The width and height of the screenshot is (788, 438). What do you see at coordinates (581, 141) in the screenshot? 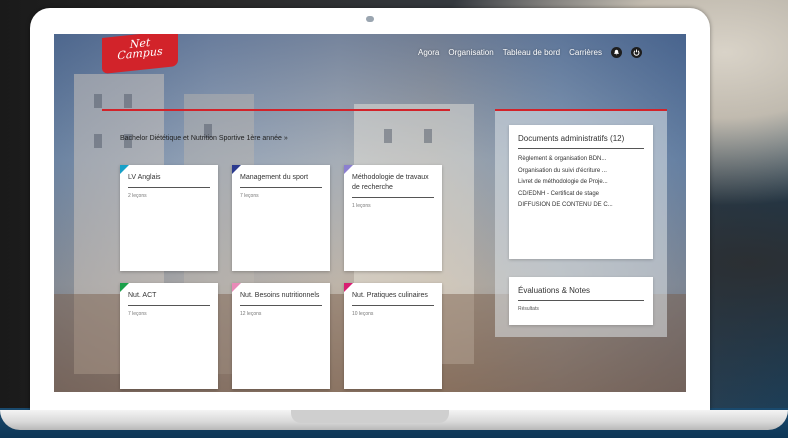
I see `documents-title: Documents administratifs (12)` at bounding box center [581, 141].